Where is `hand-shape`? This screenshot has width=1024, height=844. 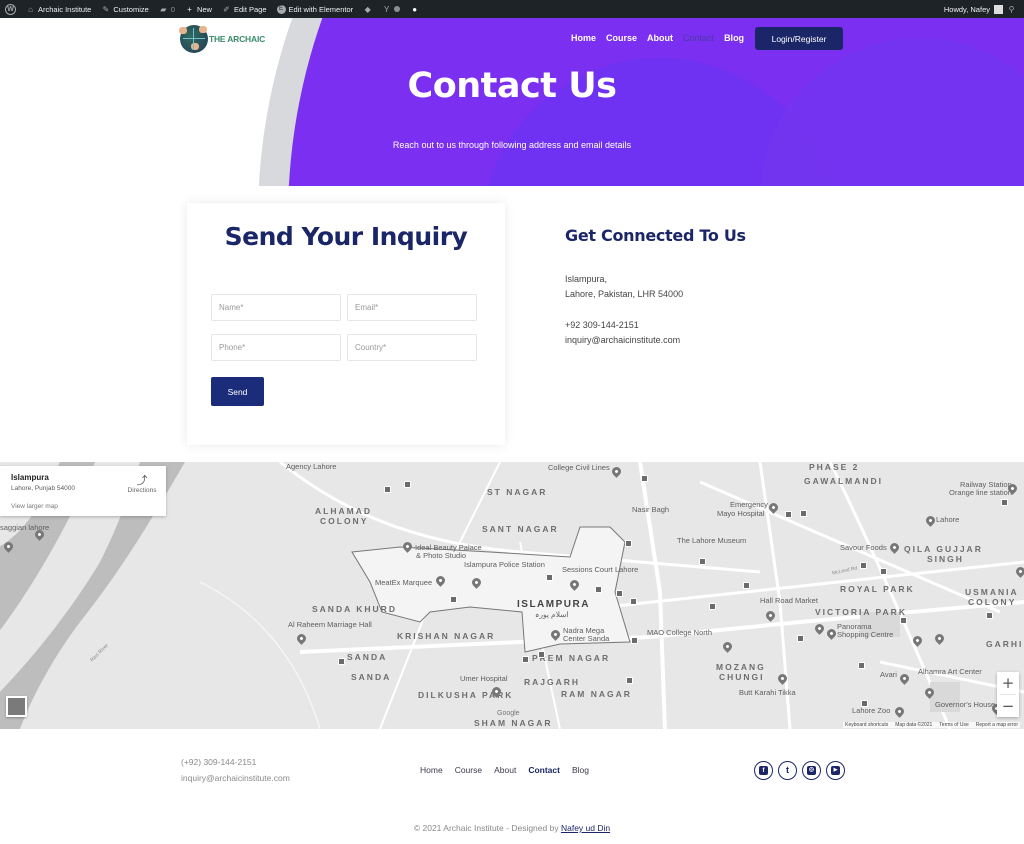
hand-shape is located at coordinates (203, 29).